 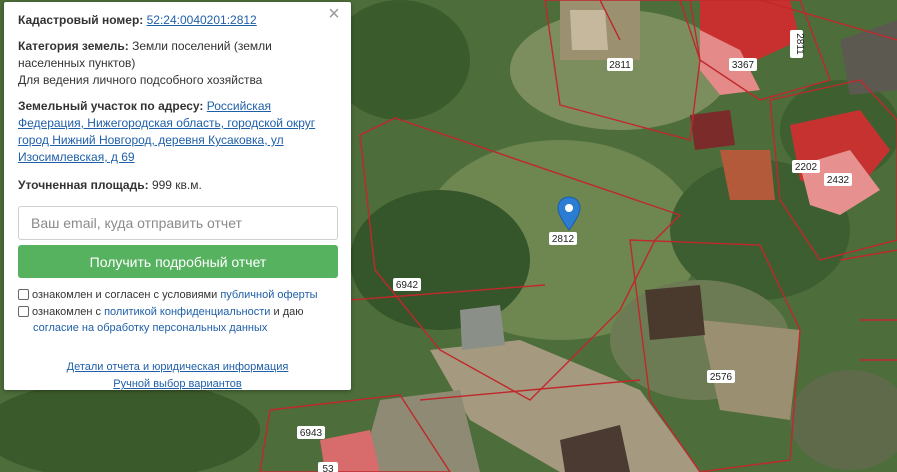 I want to click on address-label: Земельный участок по адресу:, so click(x=111, y=106).